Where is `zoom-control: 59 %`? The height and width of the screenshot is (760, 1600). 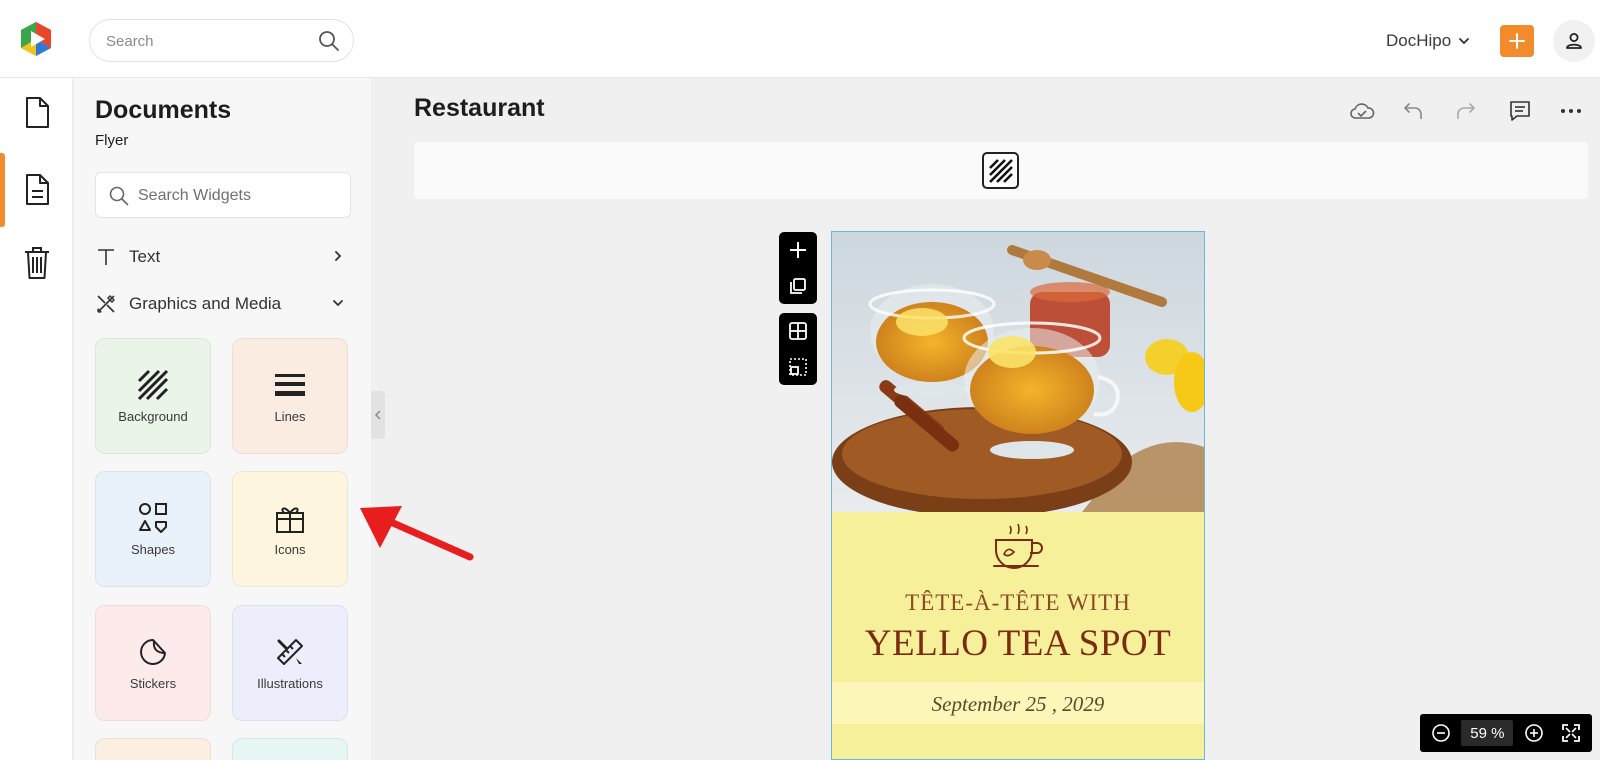
zoom-control: 59 % is located at coordinates (1506, 733).